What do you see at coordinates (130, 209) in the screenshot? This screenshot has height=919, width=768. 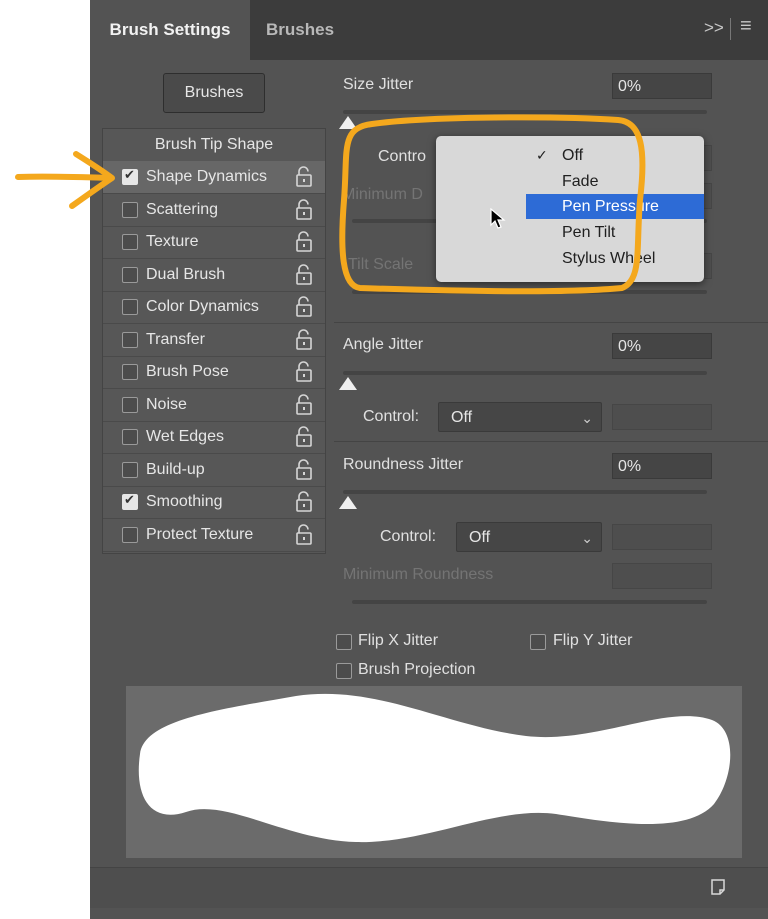 I see `scattering-checkbox` at bounding box center [130, 209].